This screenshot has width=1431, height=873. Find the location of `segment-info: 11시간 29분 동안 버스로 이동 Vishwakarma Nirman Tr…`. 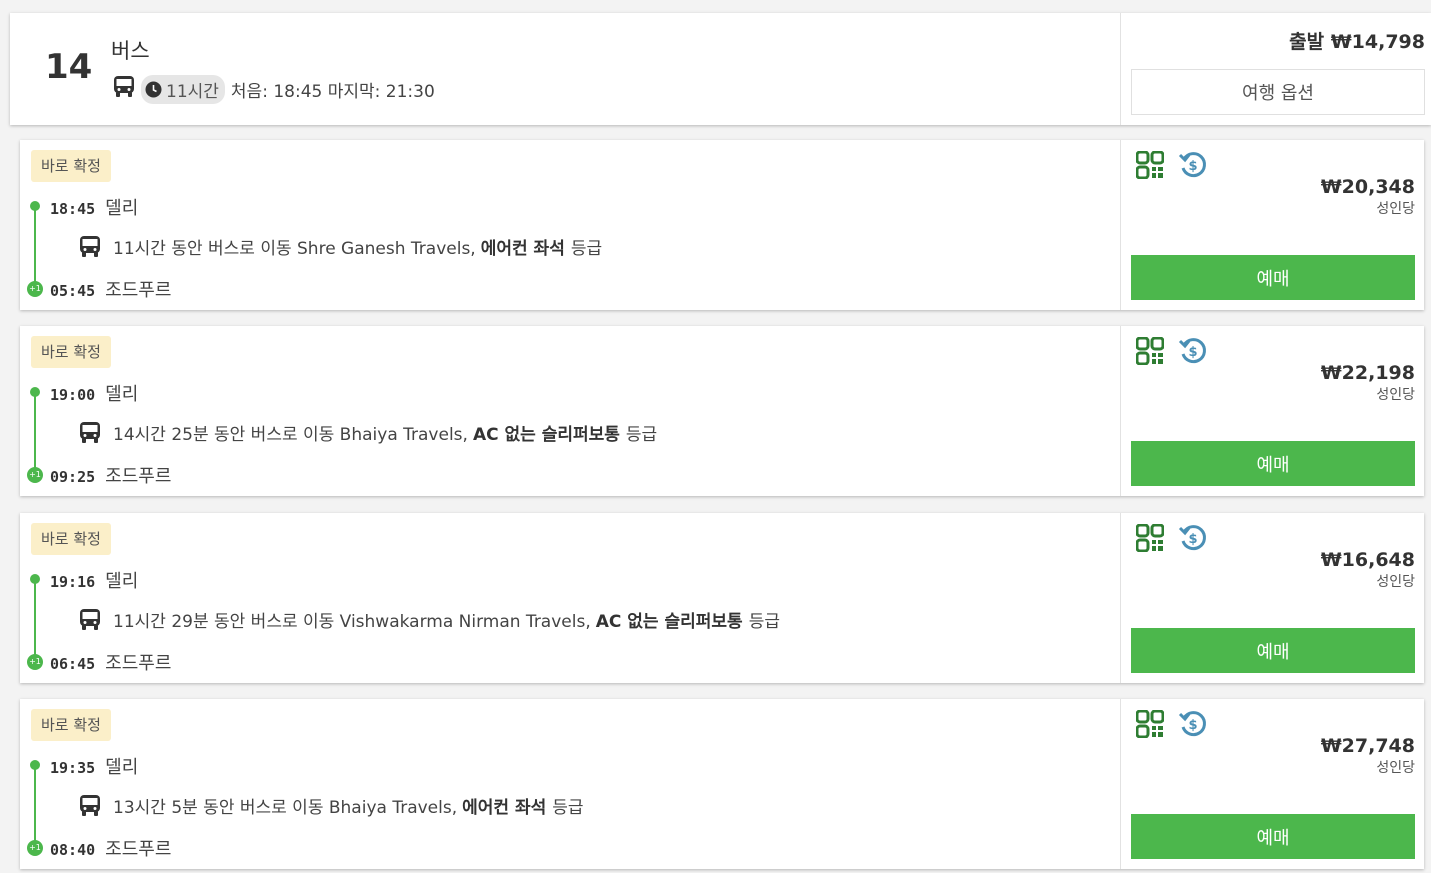

segment-info: 11시간 29분 동안 버스로 이동 Vishwakarma Nirman Tr… is located at coordinates (429, 619).